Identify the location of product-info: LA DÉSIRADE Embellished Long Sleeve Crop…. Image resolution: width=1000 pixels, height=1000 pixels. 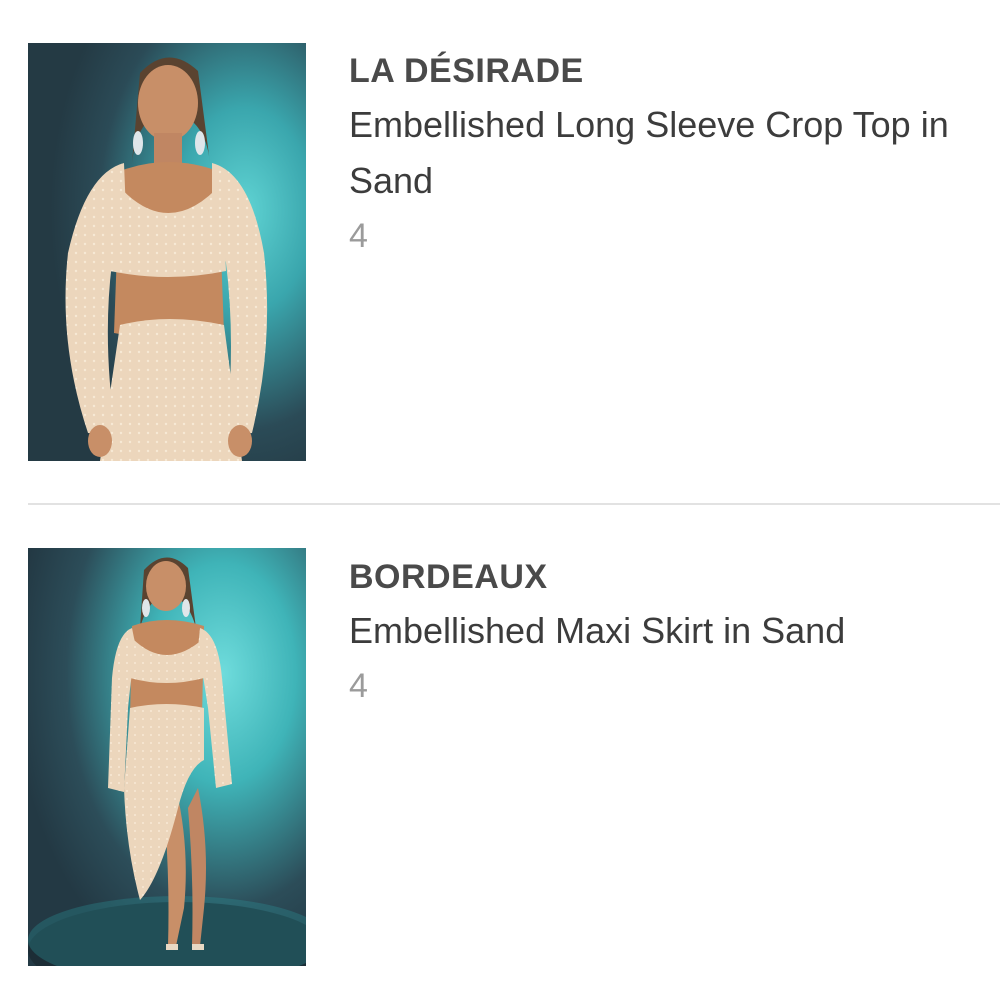
(654, 155).